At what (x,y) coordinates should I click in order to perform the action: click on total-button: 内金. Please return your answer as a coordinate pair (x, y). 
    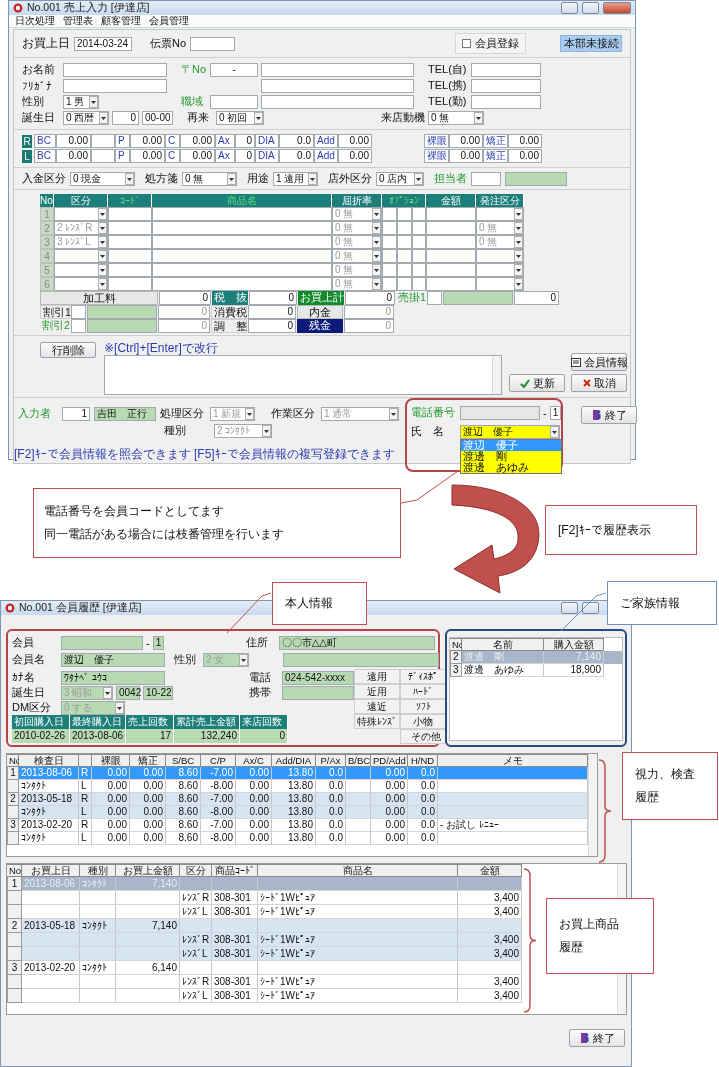
    Looking at the image, I should click on (320, 312).